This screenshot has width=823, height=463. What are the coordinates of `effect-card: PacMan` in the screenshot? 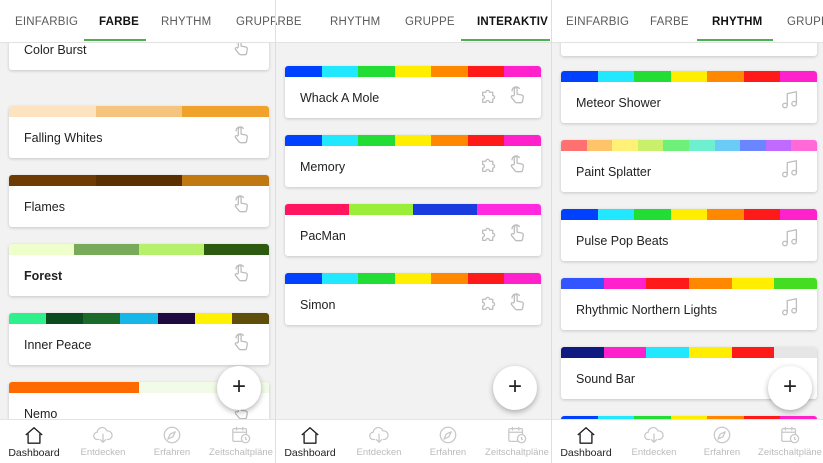 It's located at (413, 230).